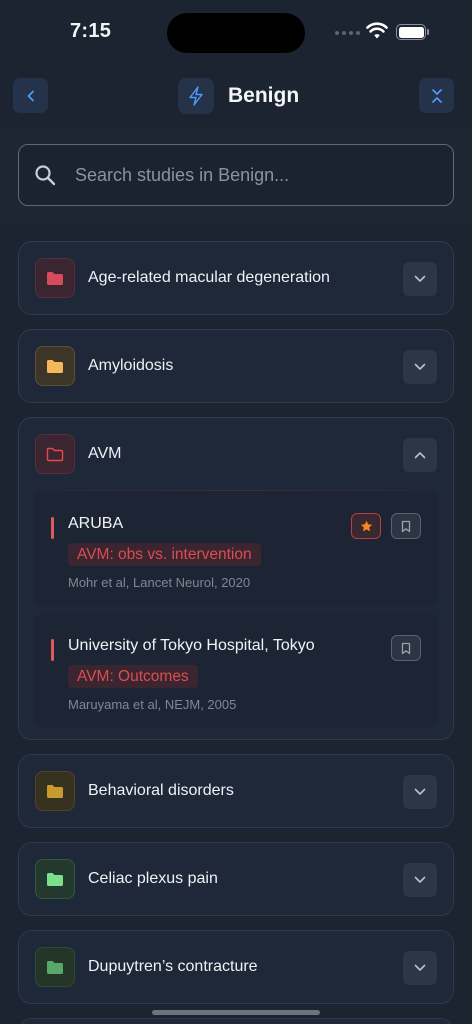 The width and height of the screenshot is (472, 1024). What do you see at coordinates (55, 454) in the screenshot?
I see `folder-open-icon` at bounding box center [55, 454].